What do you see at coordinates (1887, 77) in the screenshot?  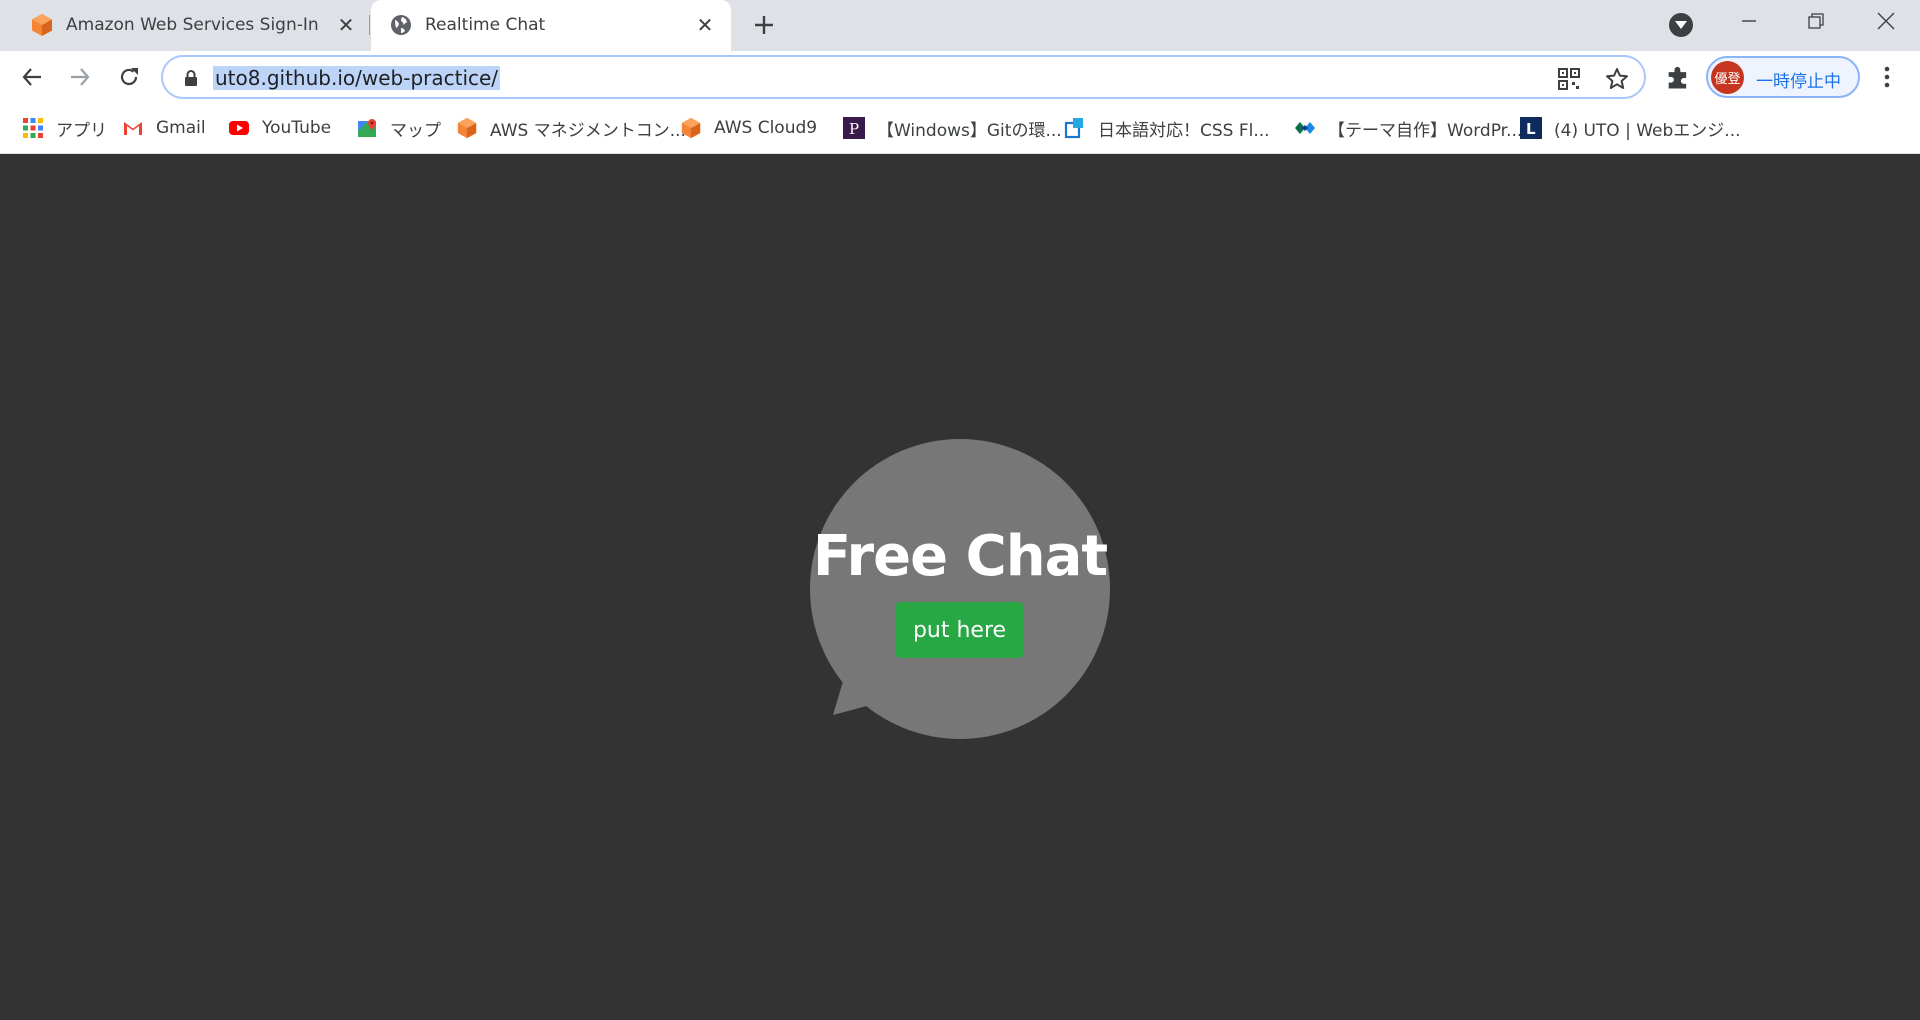 I see `kebab-menu-icon` at bounding box center [1887, 77].